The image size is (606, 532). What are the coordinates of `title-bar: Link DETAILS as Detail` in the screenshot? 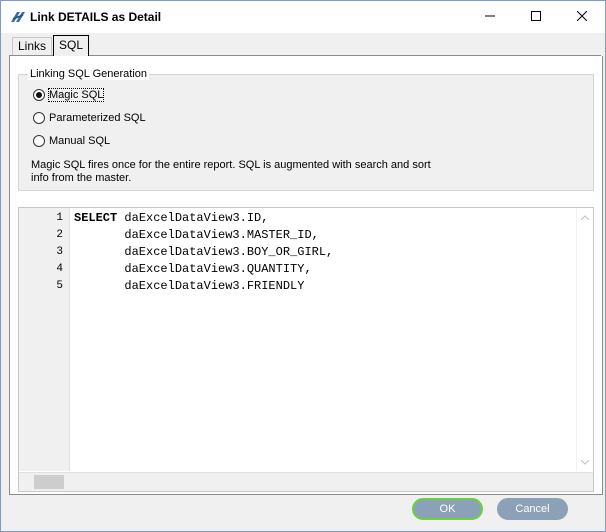 It's located at (303, 17).